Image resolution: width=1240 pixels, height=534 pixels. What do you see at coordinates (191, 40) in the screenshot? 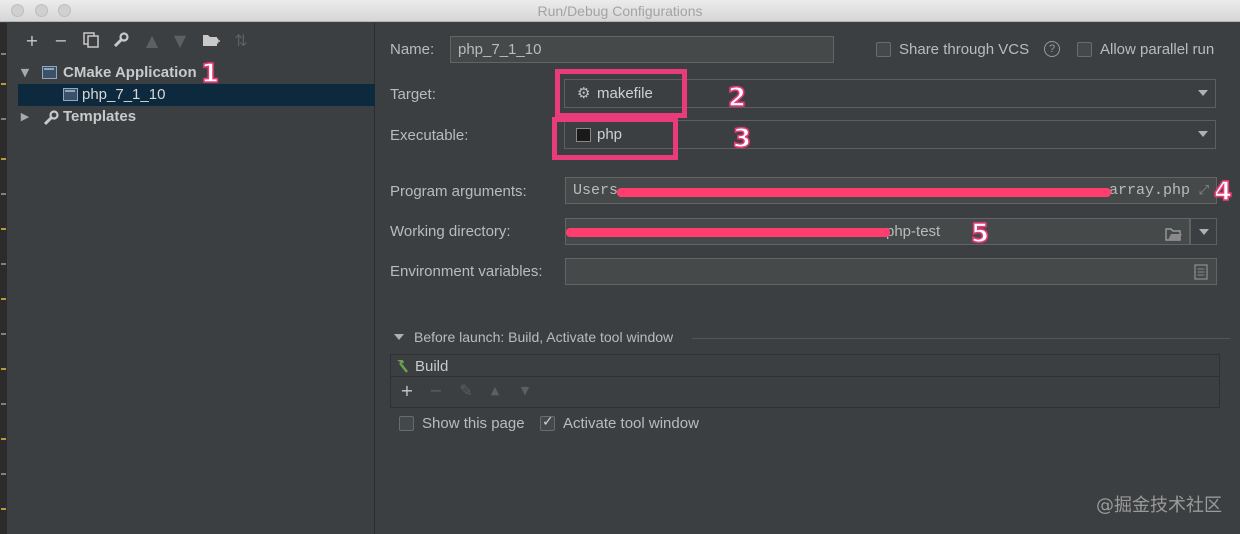
I see `sidebar-toolbar: + − ▲ ▼ ⇅` at bounding box center [191, 40].